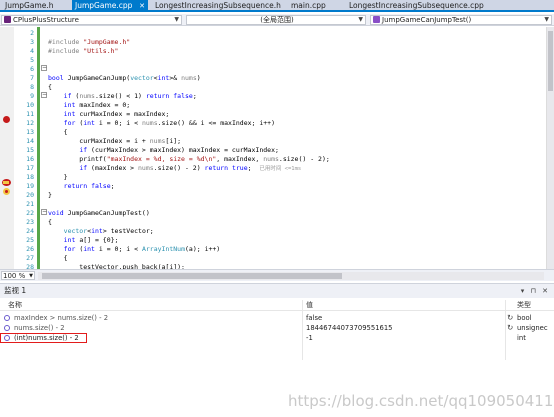  What do you see at coordinates (124, 78) in the screenshot?
I see `code-text: bool JumpGameCanJump(vector<int>& nums)` at bounding box center [124, 78].